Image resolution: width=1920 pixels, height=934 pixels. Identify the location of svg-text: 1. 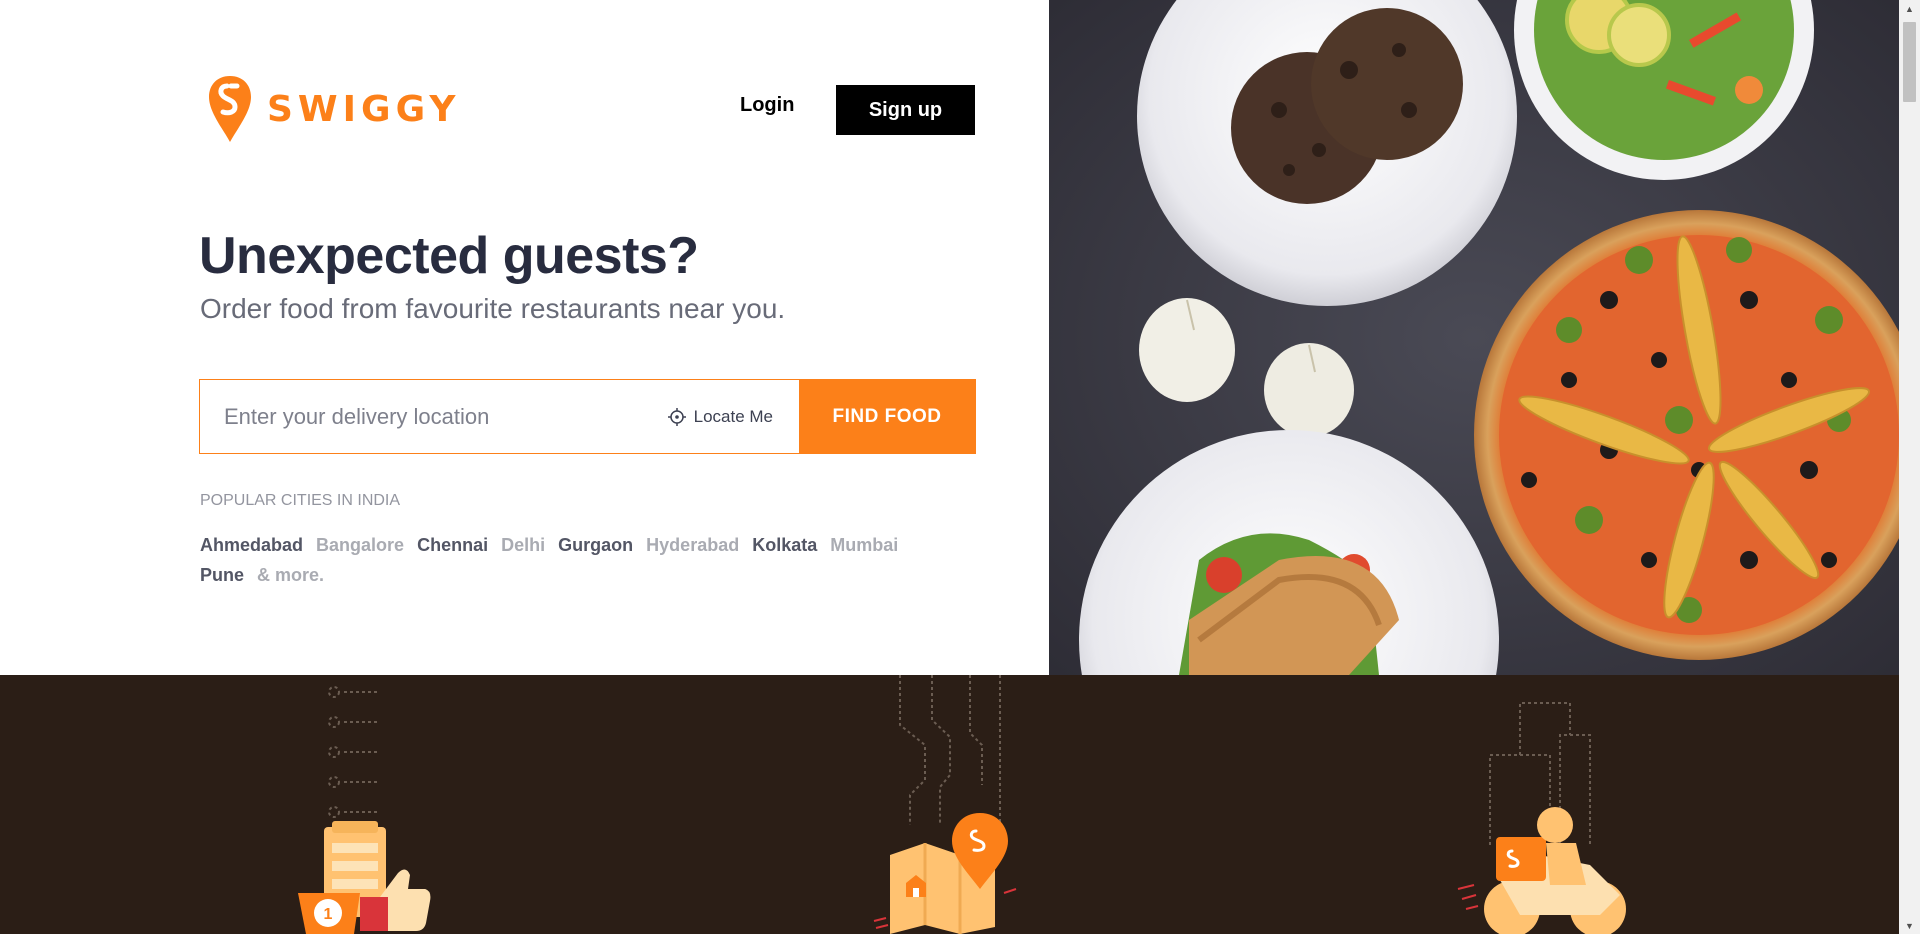
(328, 914).